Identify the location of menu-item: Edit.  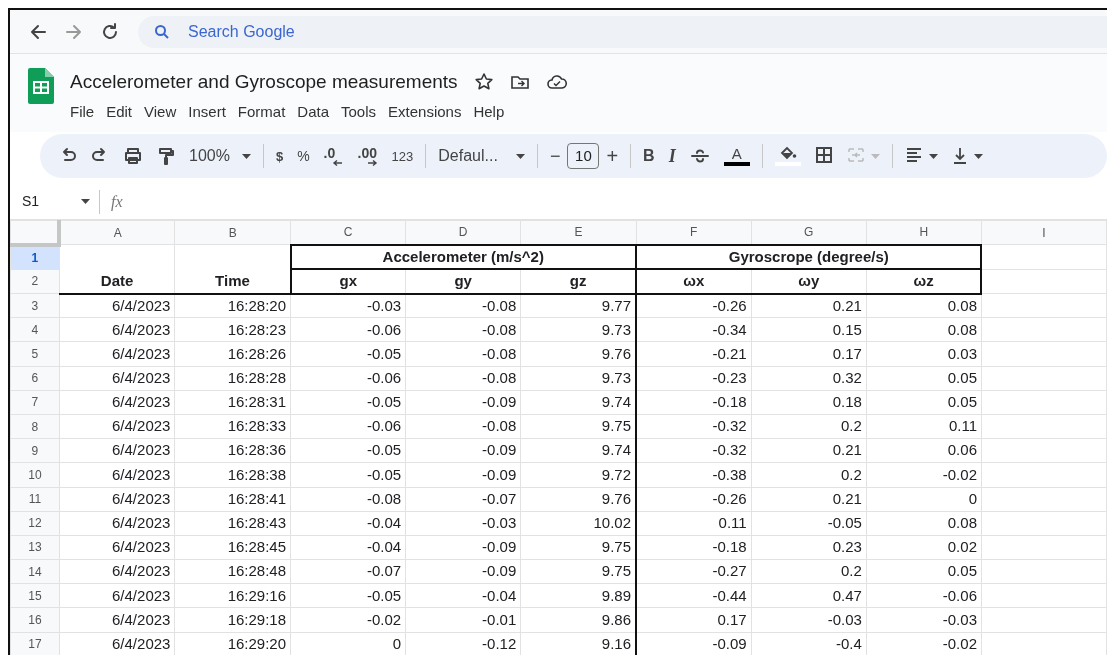
(119, 111).